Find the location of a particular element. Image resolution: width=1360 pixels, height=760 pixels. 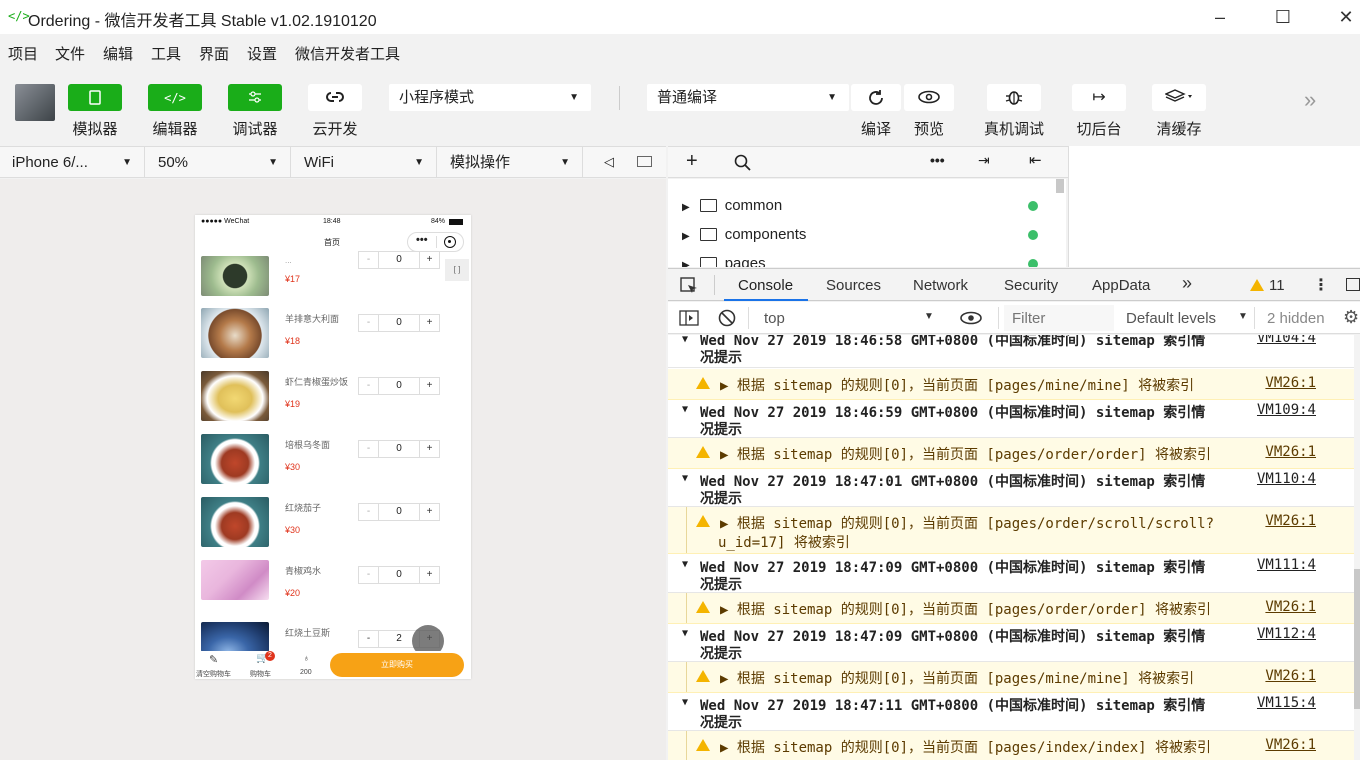

filter-input is located at coordinates (1059, 318).